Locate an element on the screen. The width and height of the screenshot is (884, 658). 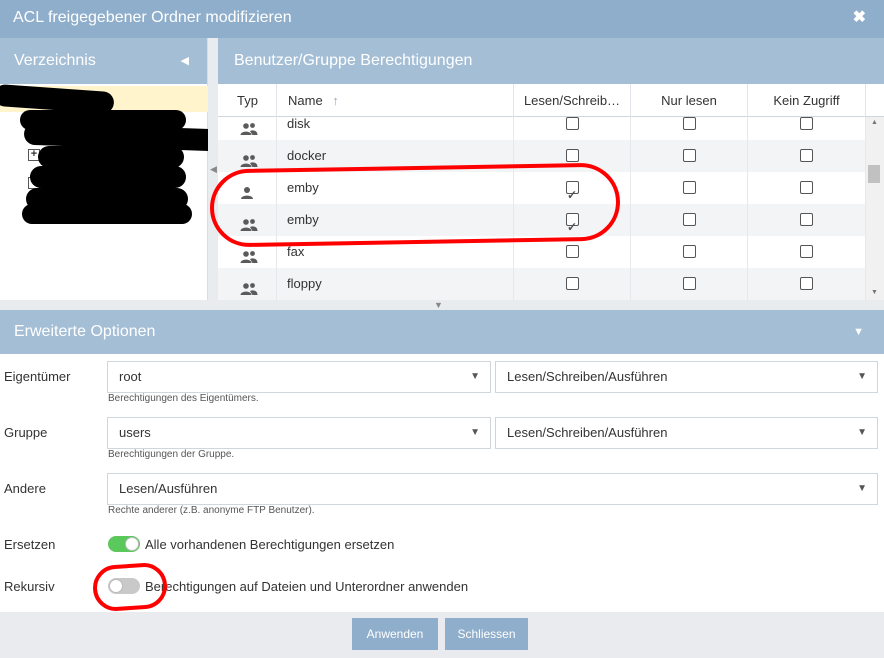
close-icon: ✖ is located at coordinates (859, 18).